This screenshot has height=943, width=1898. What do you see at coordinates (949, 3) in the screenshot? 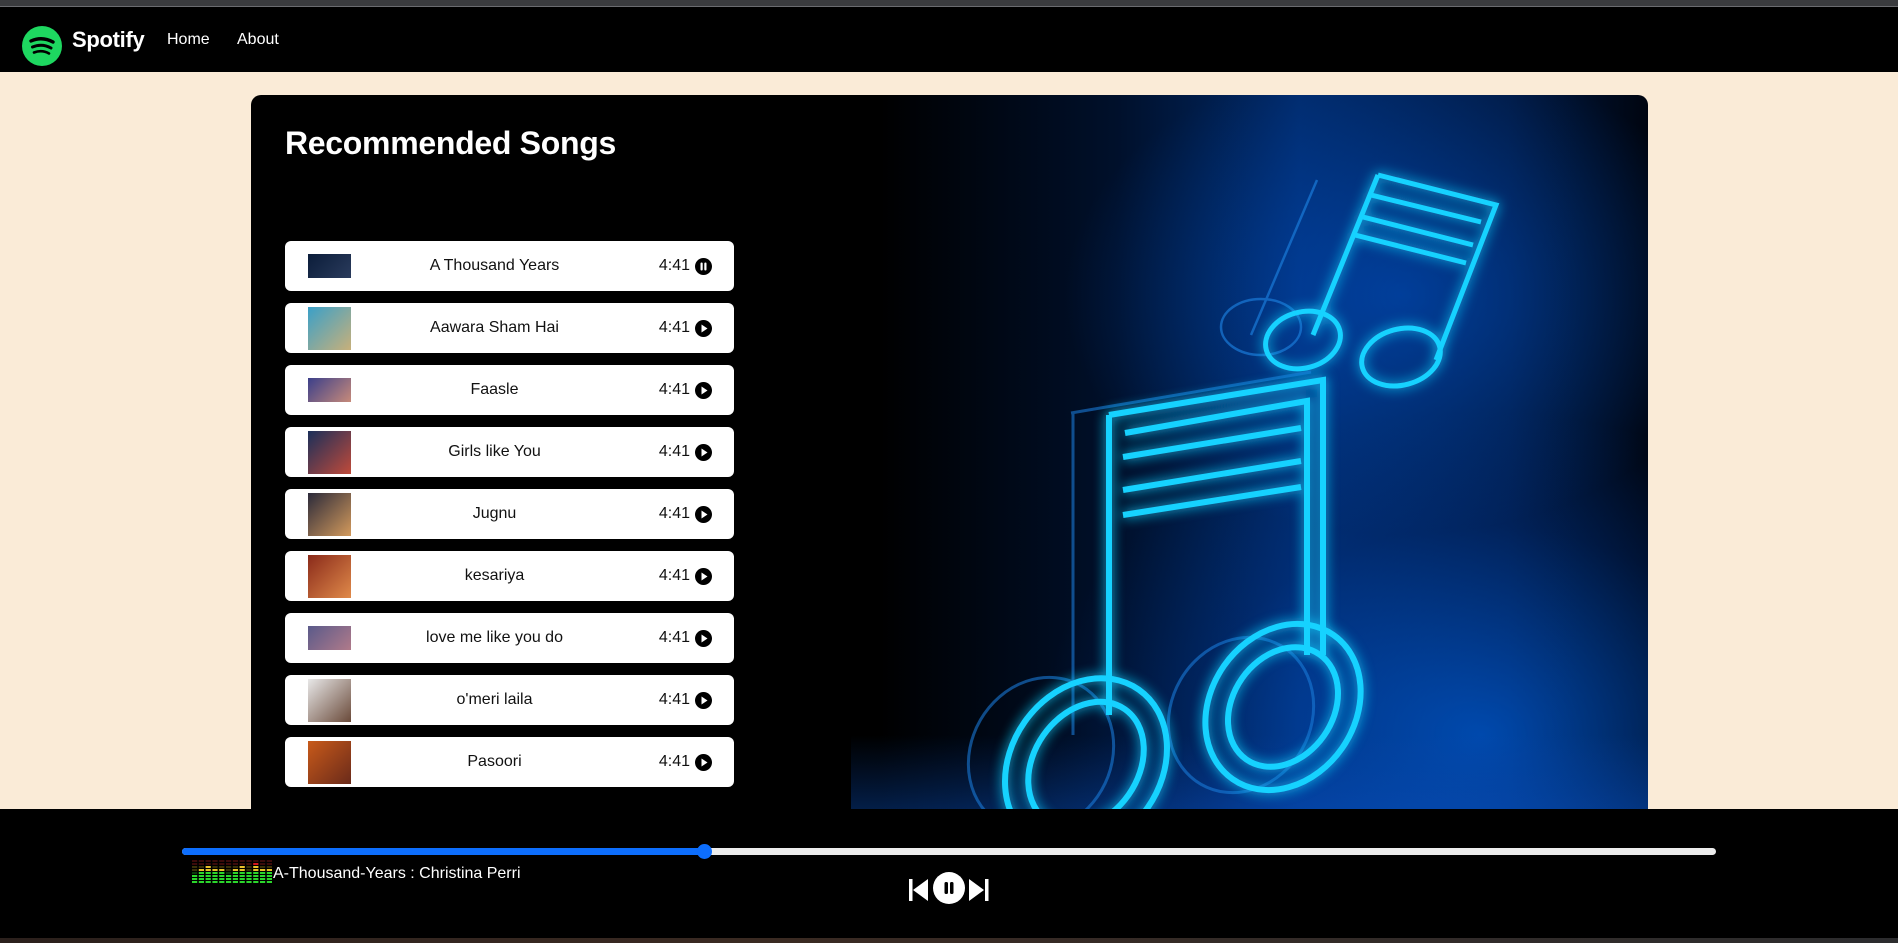
I see `browser-top-strip` at bounding box center [949, 3].